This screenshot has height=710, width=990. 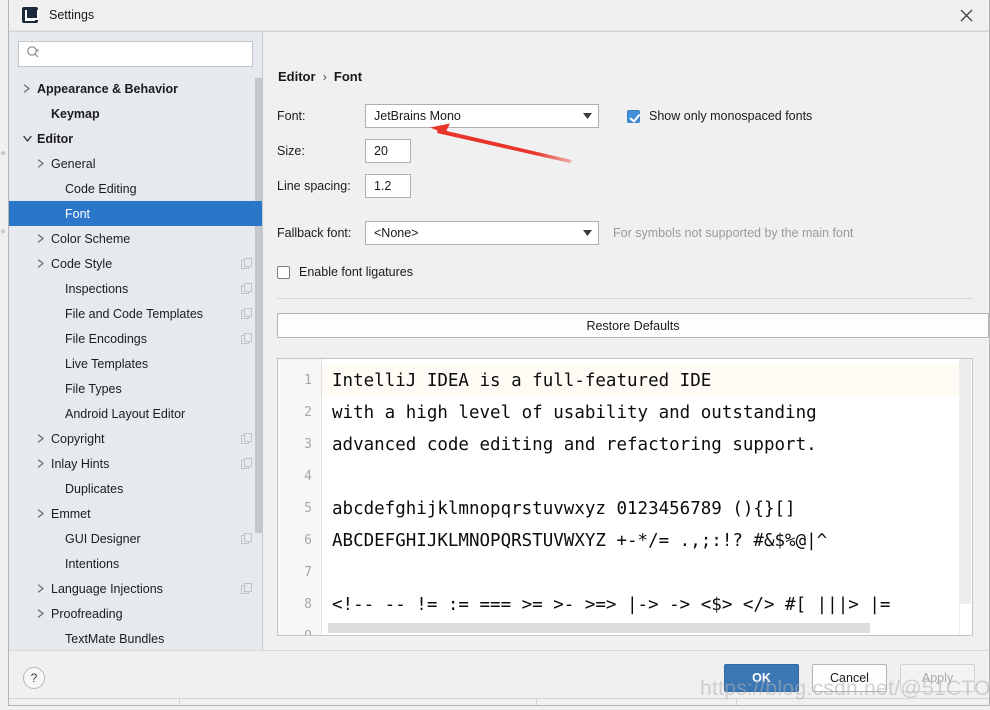 What do you see at coordinates (55, 138) in the screenshot?
I see `sidebar-item-label: Editor` at bounding box center [55, 138].